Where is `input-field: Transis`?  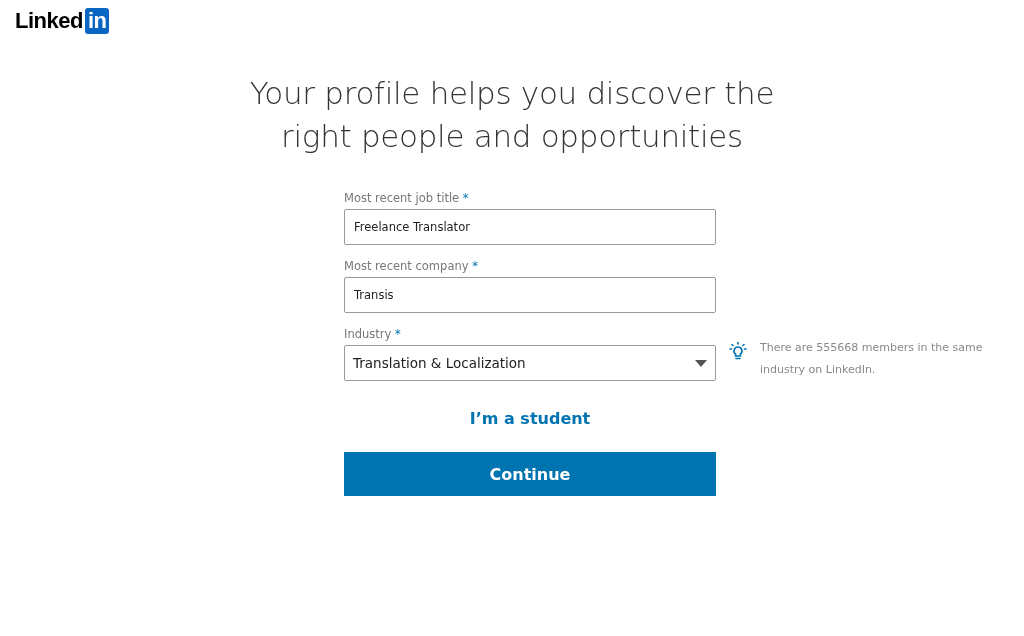 input-field: Transis is located at coordinates (530, 295).